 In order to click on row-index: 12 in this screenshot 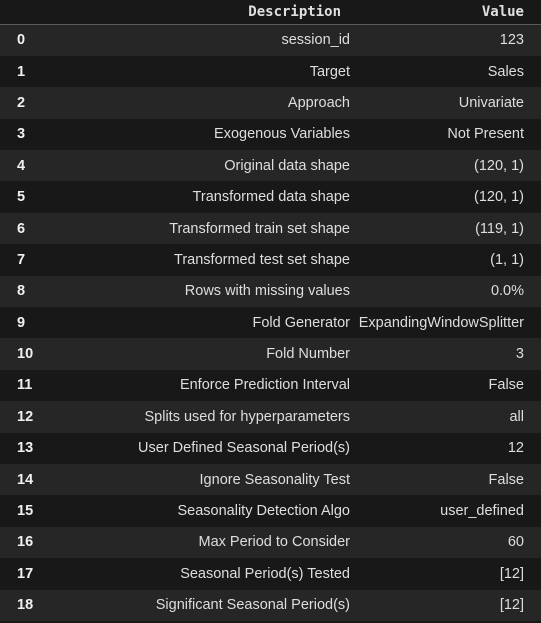, I will do `click(25, 416)`.